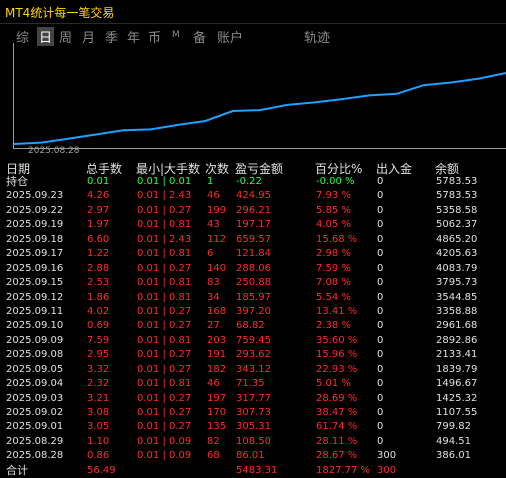  I want to click on cell-5: 61.74 %, so click(337, 427).